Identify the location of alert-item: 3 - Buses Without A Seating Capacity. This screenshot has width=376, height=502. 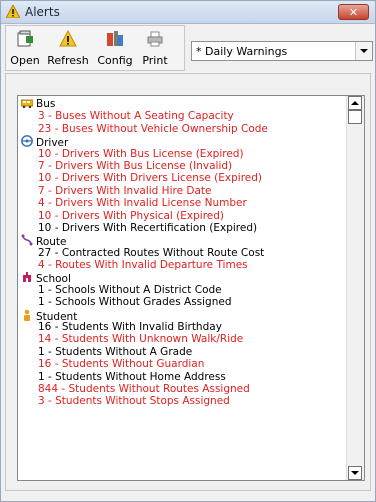
(182, 116).